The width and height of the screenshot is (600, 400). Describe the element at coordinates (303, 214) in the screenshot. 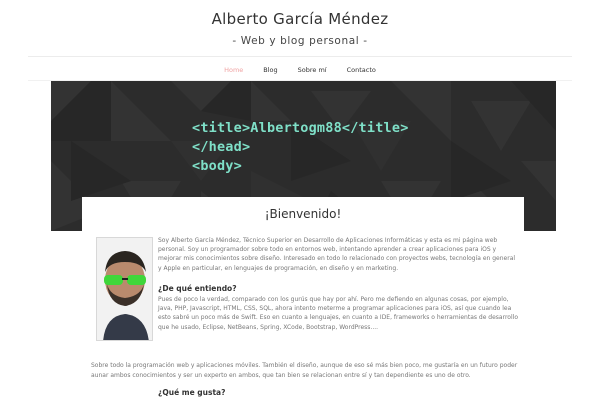

I see `welcome-heading: ¡Bienvenido!` at that location.